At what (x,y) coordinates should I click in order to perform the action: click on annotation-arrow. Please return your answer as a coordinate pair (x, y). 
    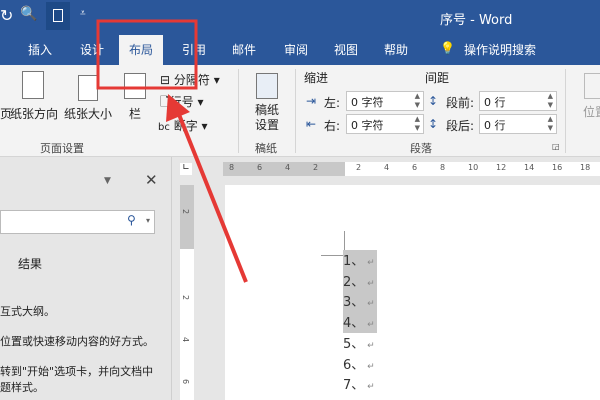
    Looking at the image, I should click on (212, 197).